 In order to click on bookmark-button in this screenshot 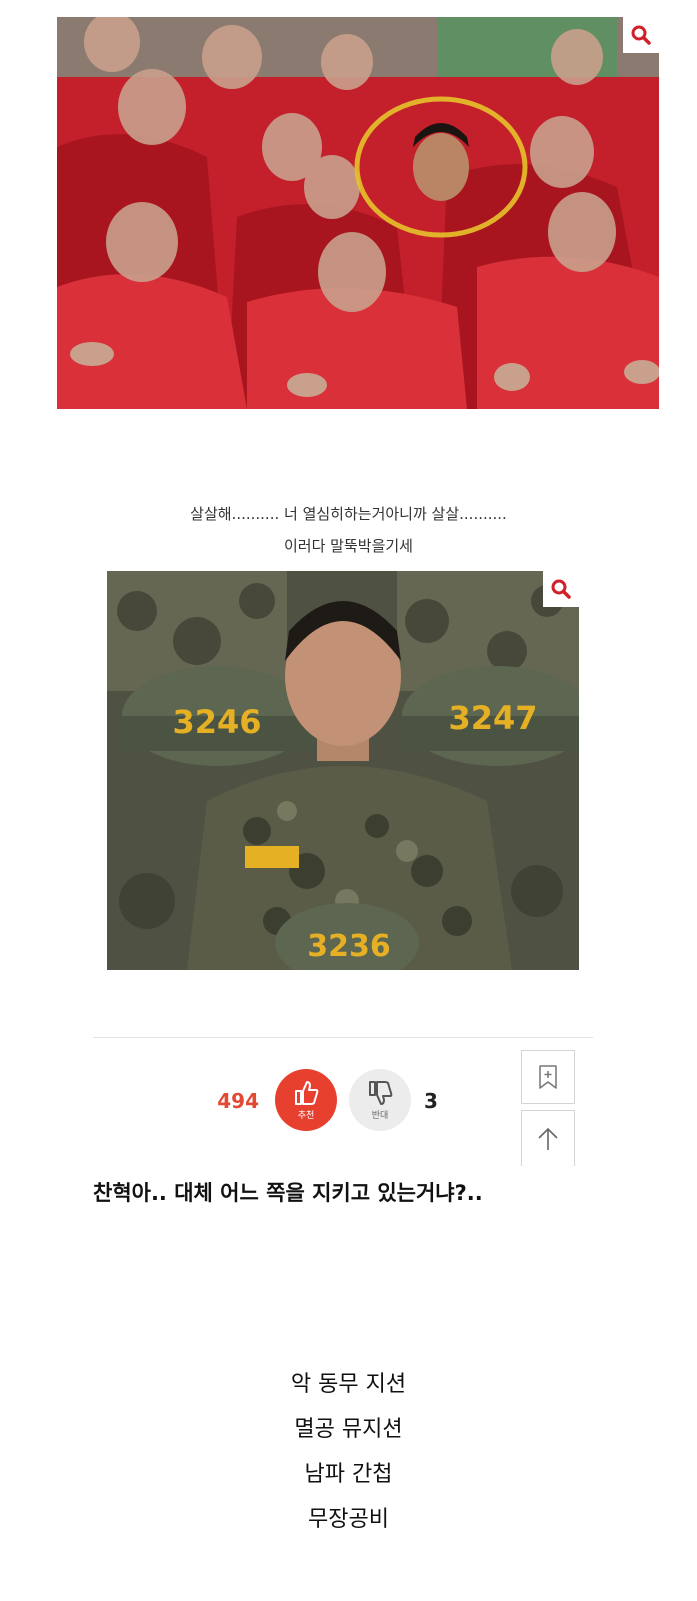, I will do `click(548, 1077)`.